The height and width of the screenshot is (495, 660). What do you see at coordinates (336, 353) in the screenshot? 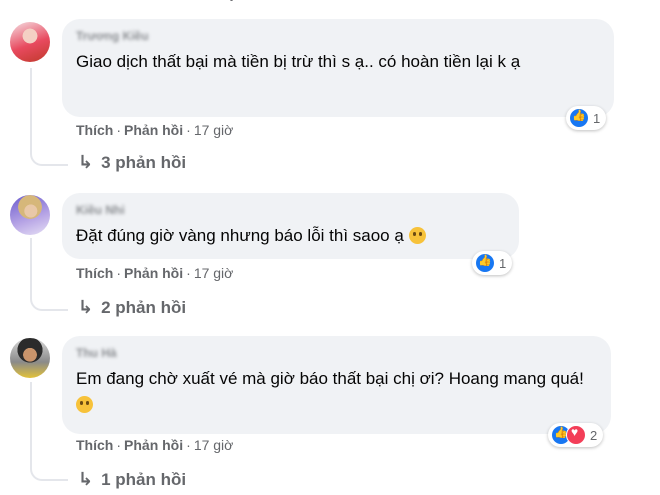
I see `comment-author: Thu Hà` at bounding box center [336, 353].